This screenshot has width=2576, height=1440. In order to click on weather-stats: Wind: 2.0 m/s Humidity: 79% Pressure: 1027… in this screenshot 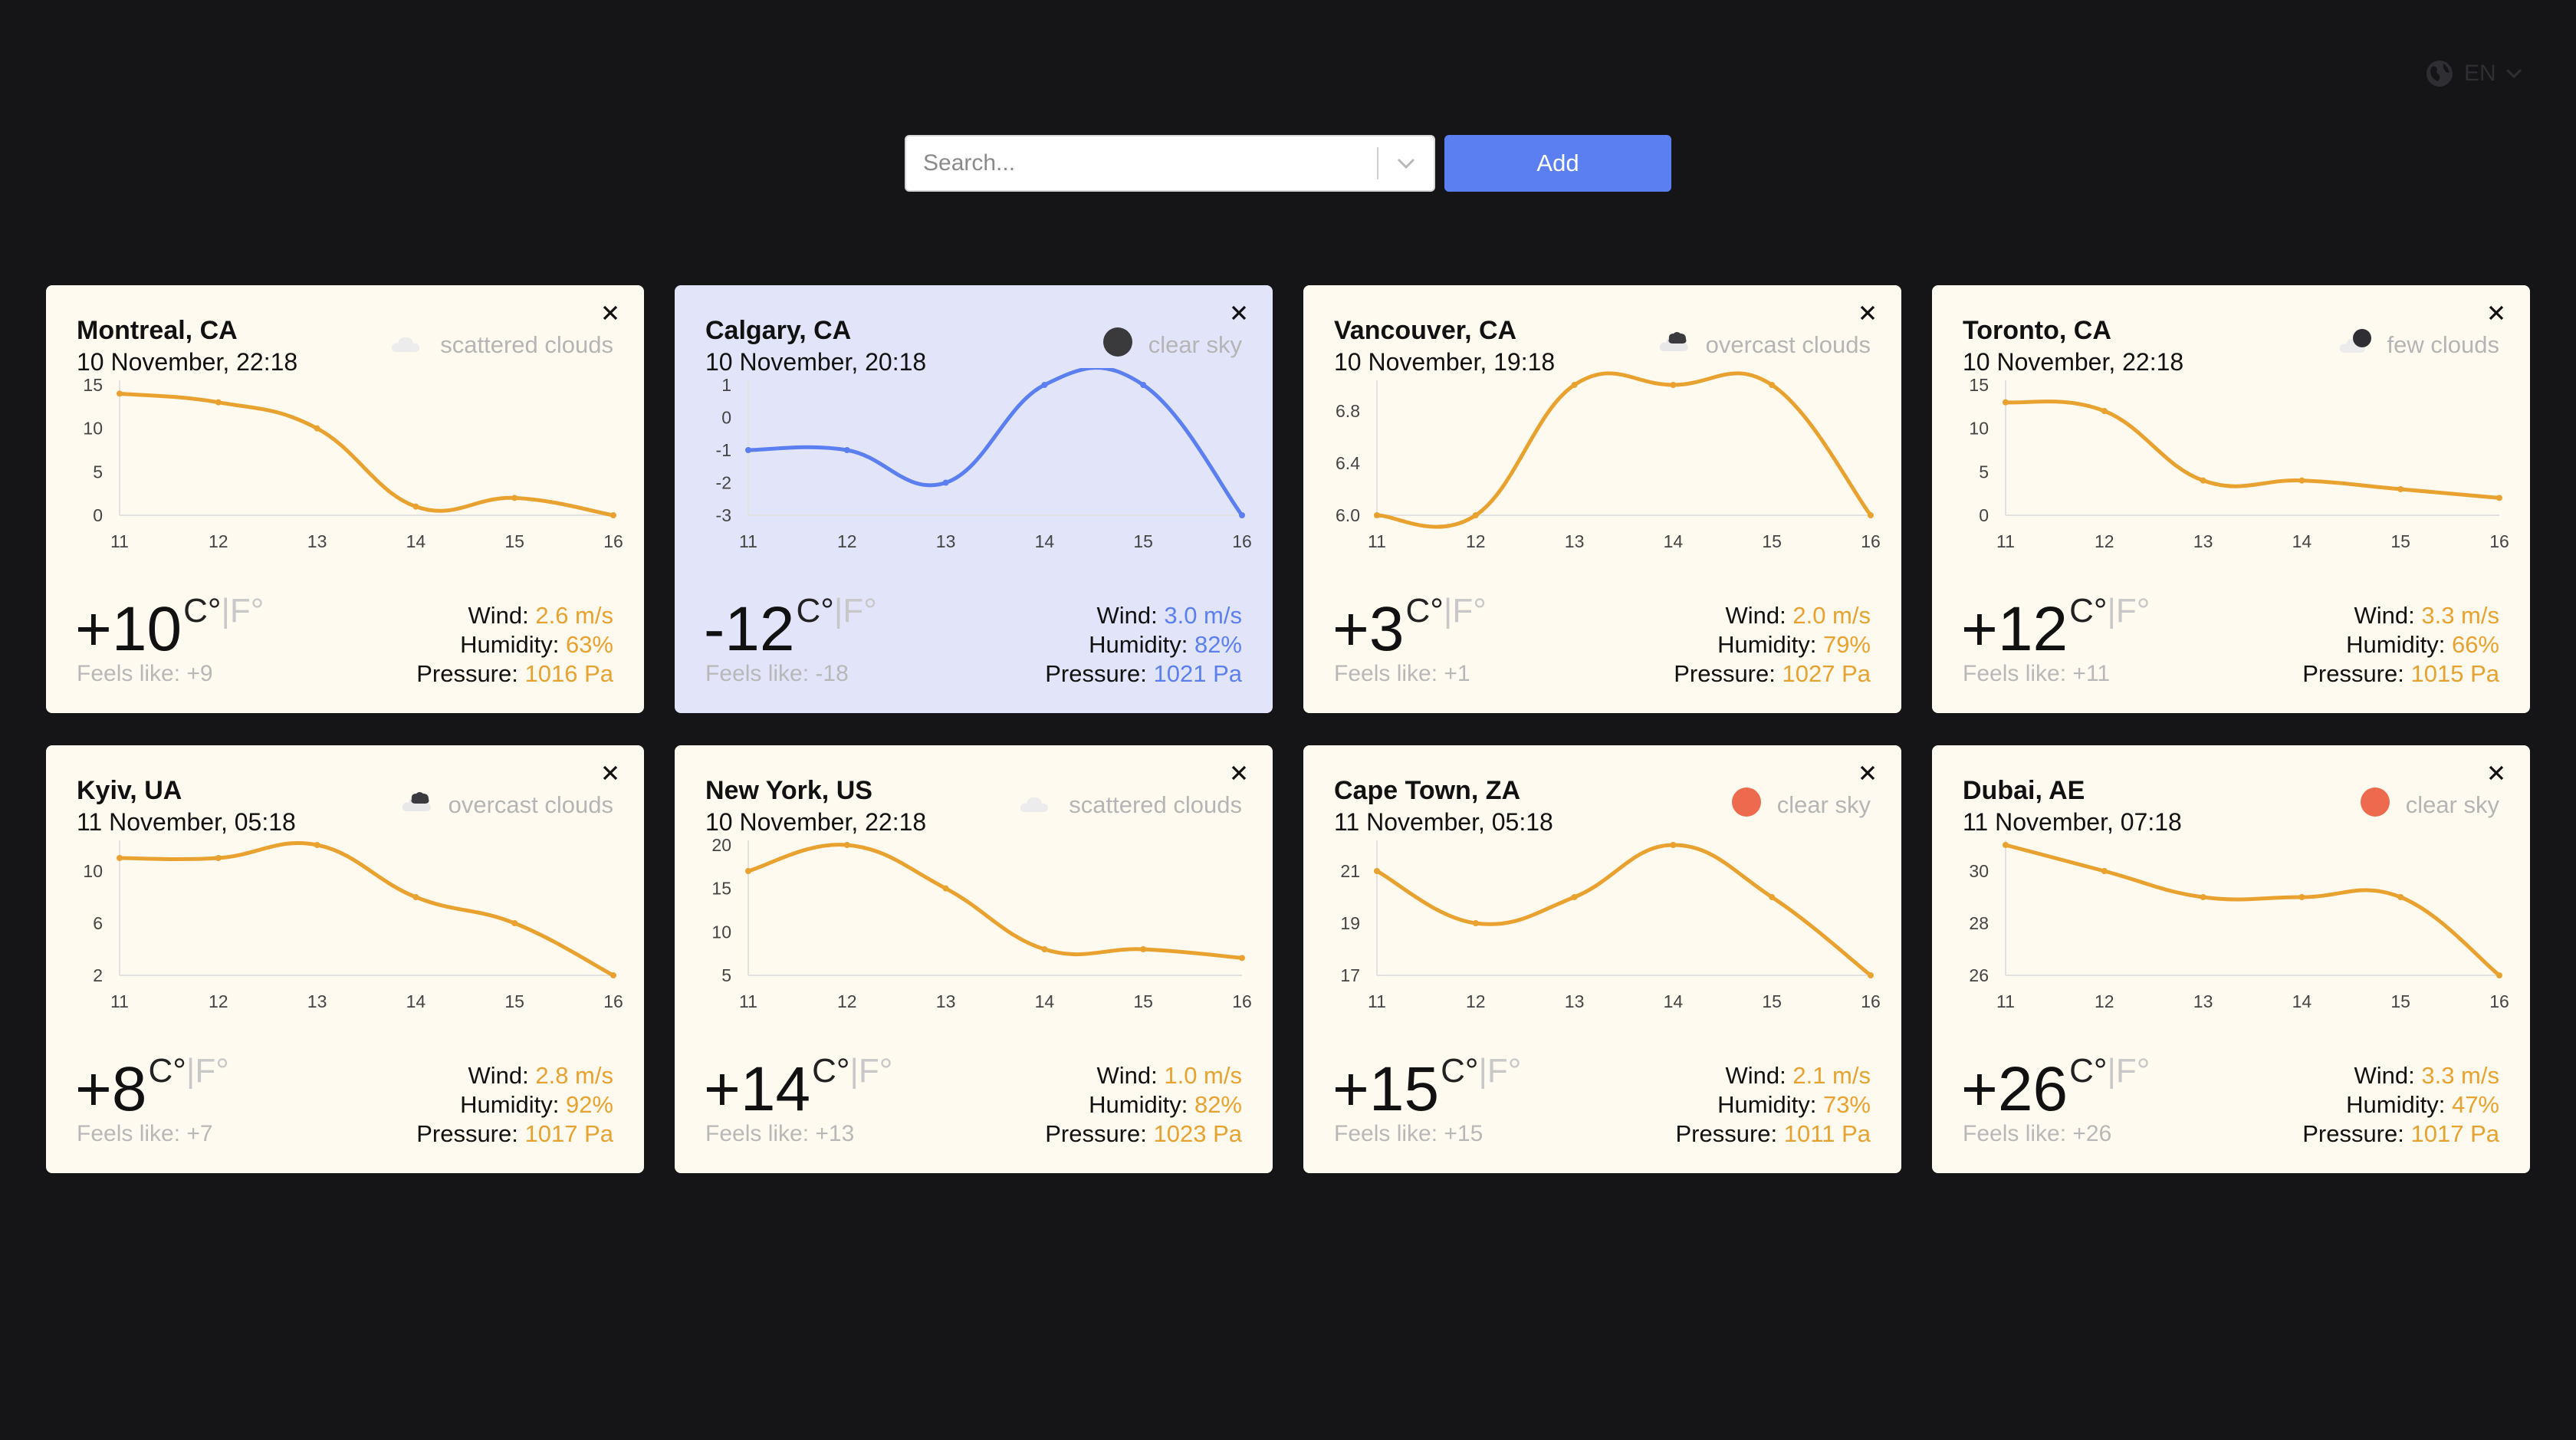, I will do `click(1773, 645)`.